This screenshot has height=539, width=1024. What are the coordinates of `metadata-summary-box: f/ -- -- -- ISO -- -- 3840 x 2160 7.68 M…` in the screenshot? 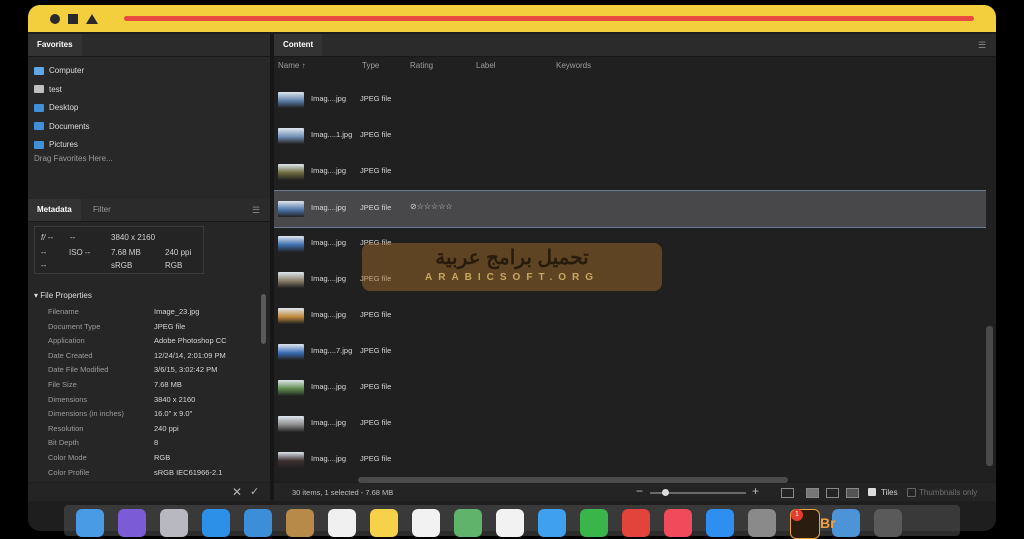 It's located at (119, 250).